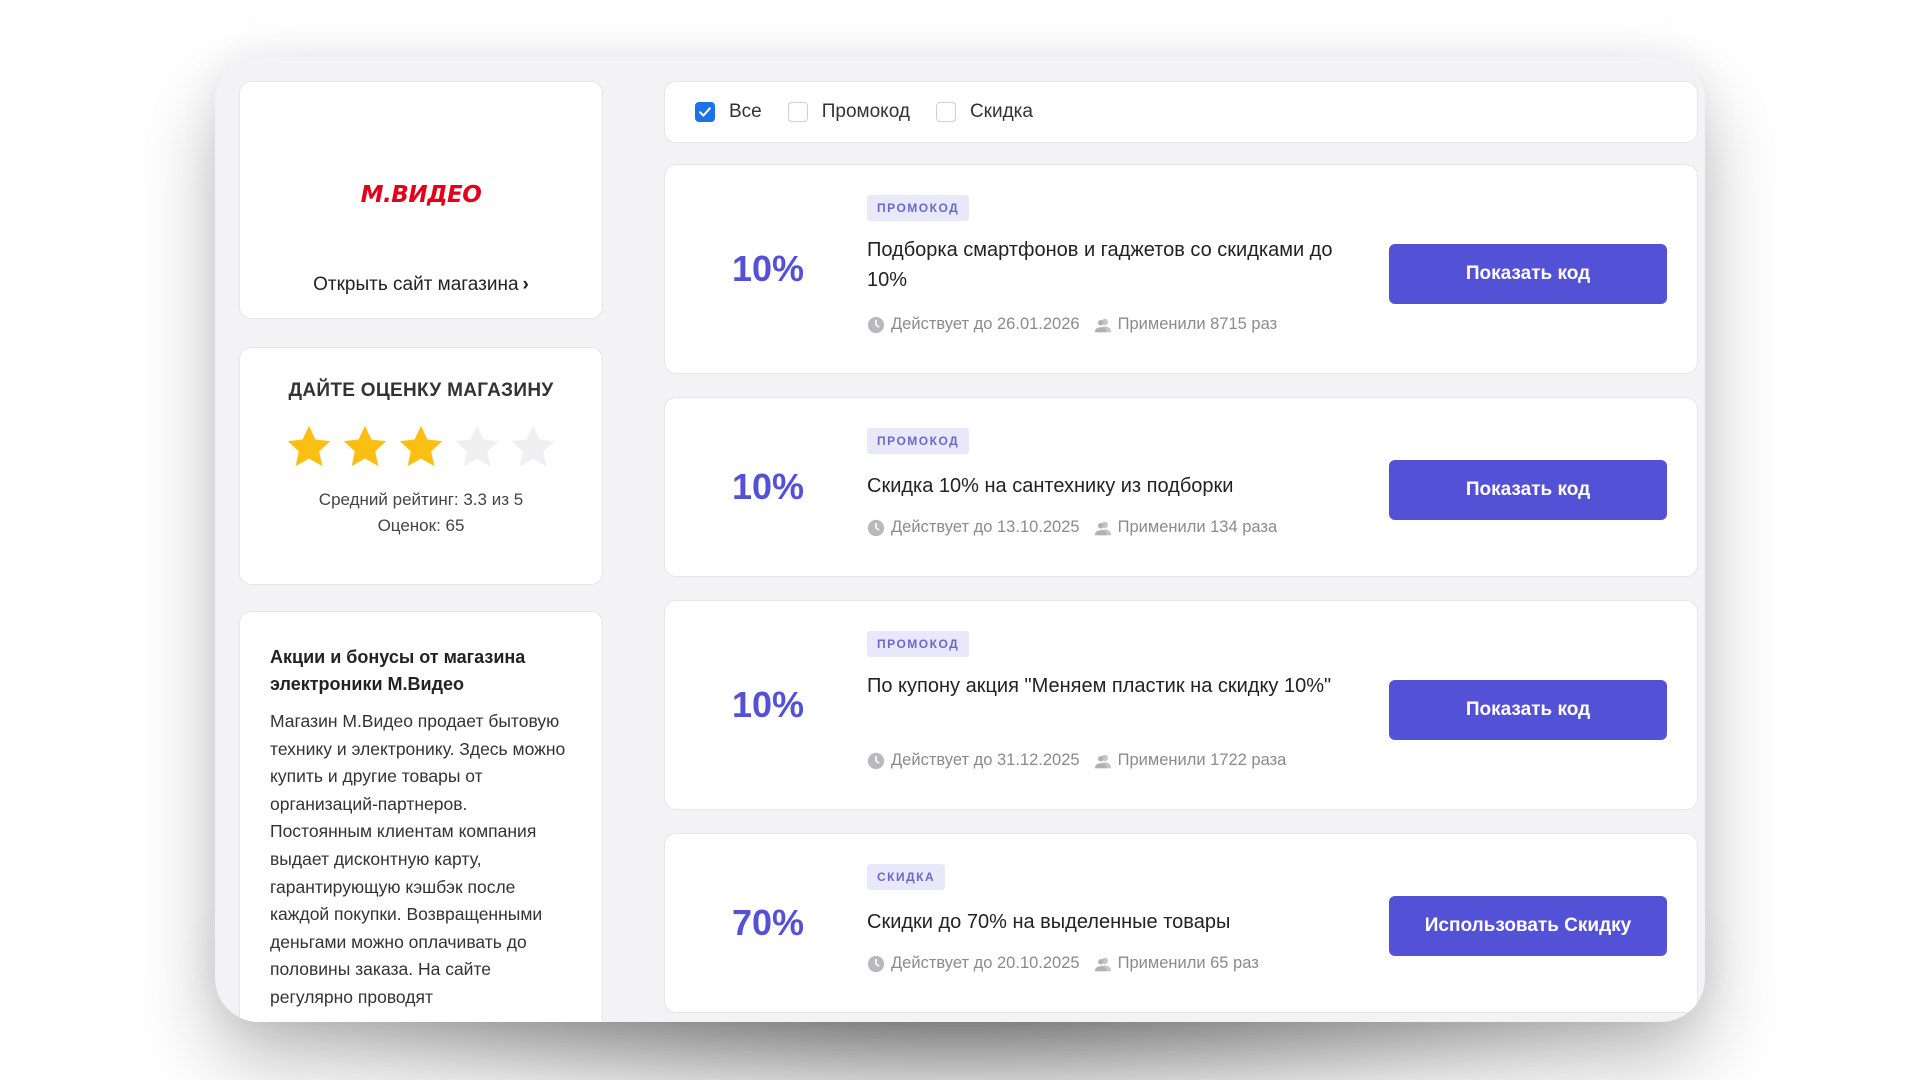  I want to click on rating-title: ДАЙТЕ ОЦЕНКУ МАГАЗИНУ, so click(421, 390).